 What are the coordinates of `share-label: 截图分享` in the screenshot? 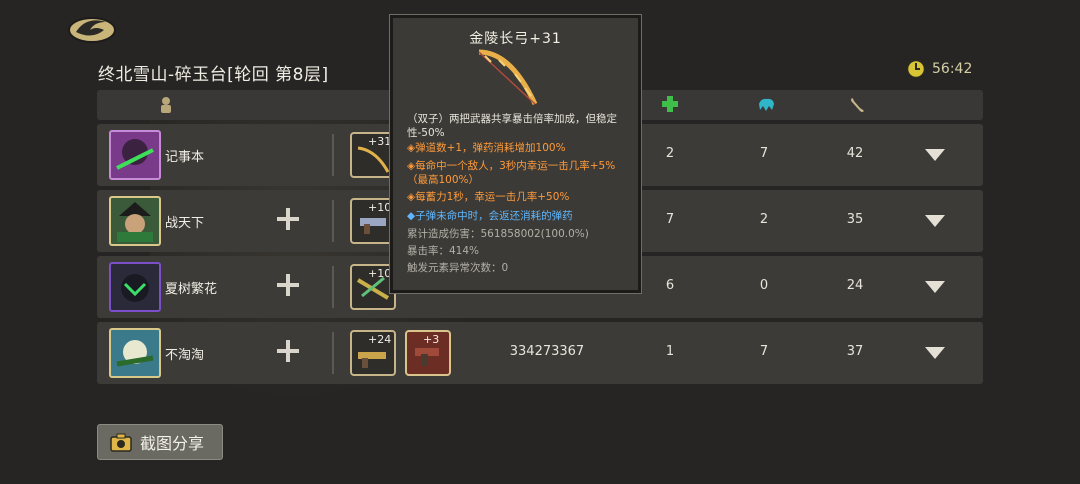 It's located at (172, 443).